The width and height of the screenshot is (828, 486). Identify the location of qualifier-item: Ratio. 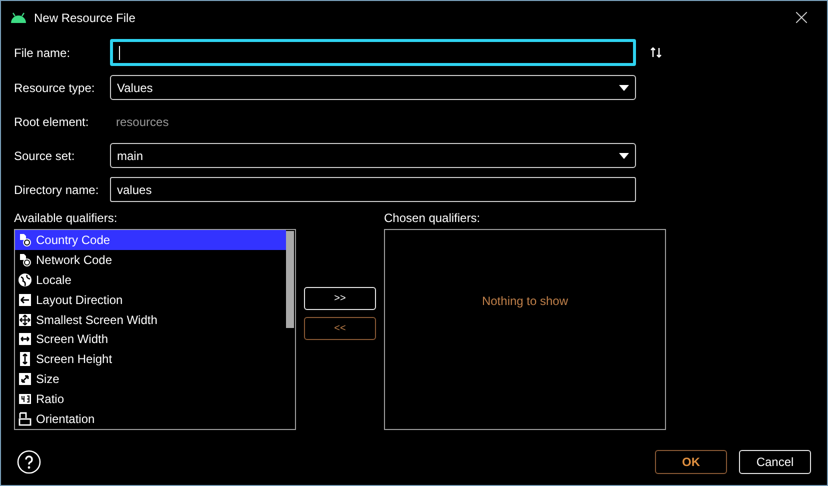
(150, 399).